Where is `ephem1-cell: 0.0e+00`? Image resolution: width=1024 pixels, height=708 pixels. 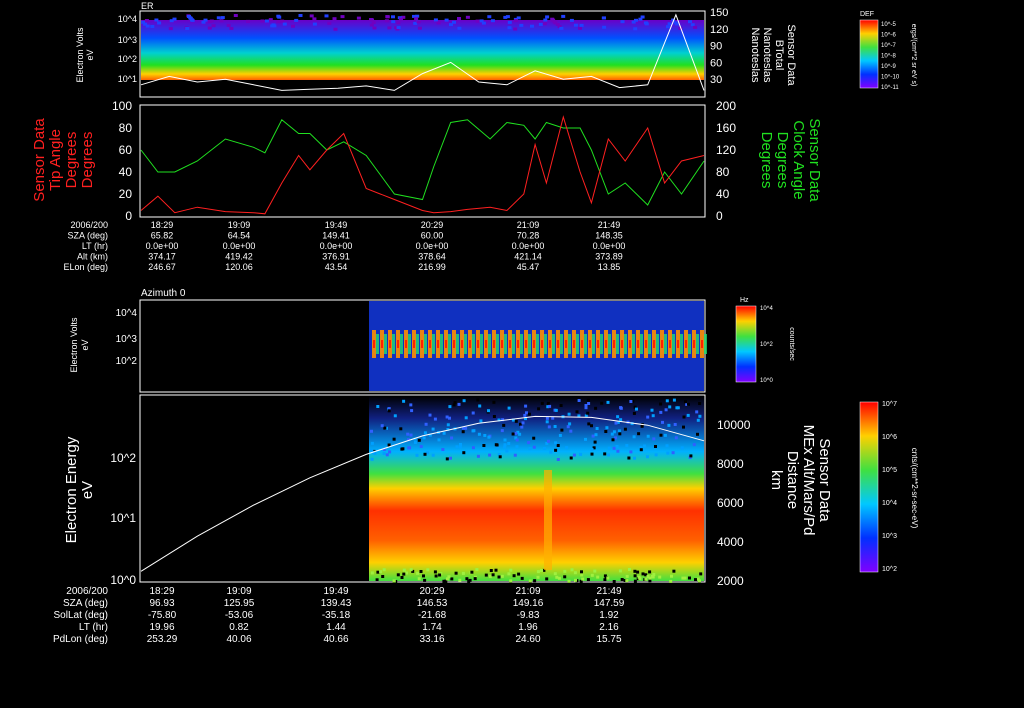 ephem1-cell: 0.0e+00 is located at coordinates (528, 246).